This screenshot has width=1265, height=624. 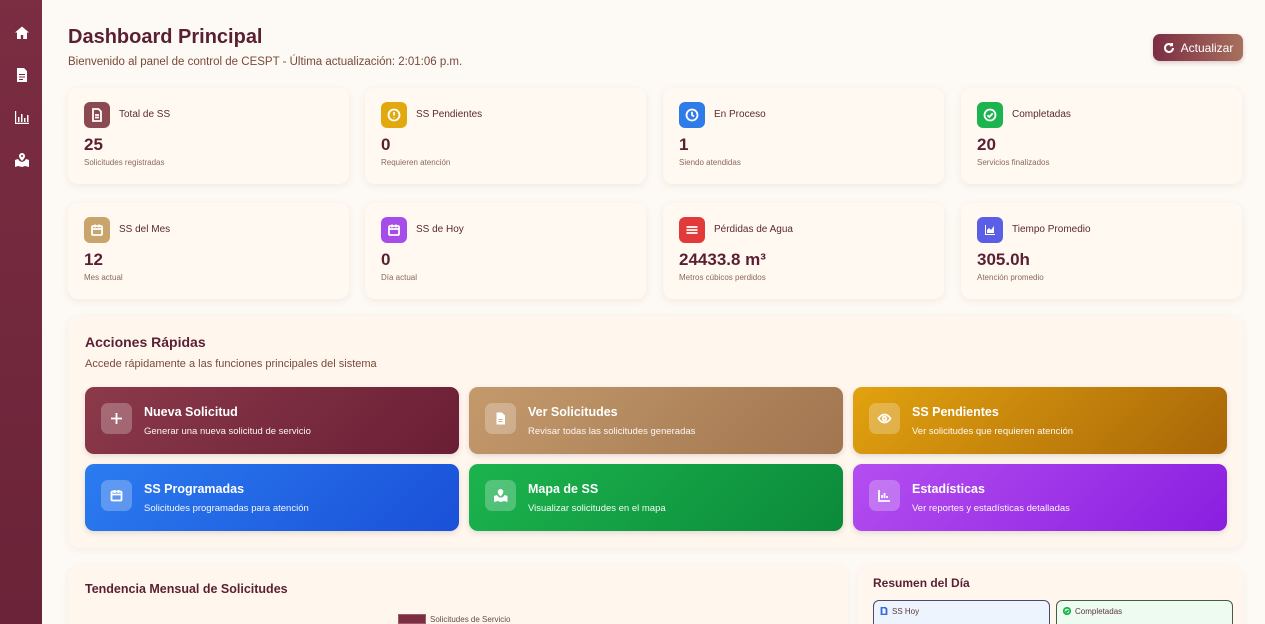 I want to click on stat-value: 24433.8 m³, so click(x=722, y=259).